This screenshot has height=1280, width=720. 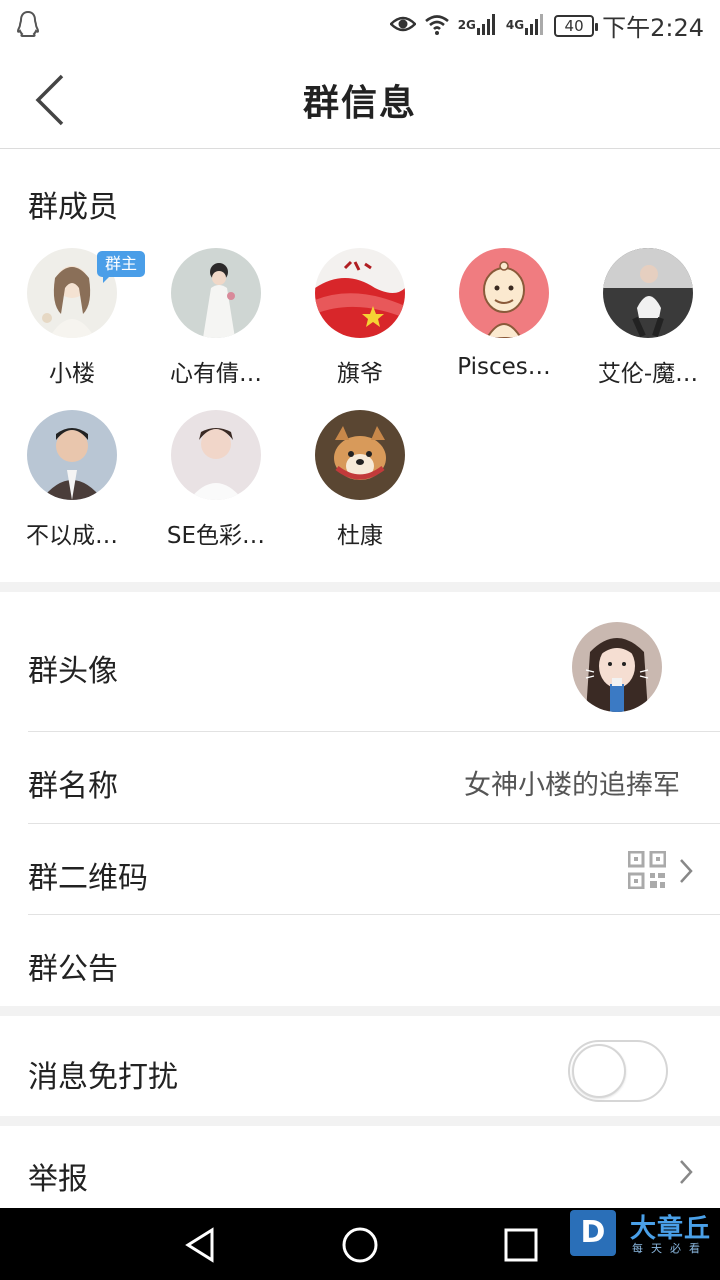 What do you see at coordinates (72, 323) in the screenshot?
I see `member-item: 群主 小楼` at bounding box center [72, 323].